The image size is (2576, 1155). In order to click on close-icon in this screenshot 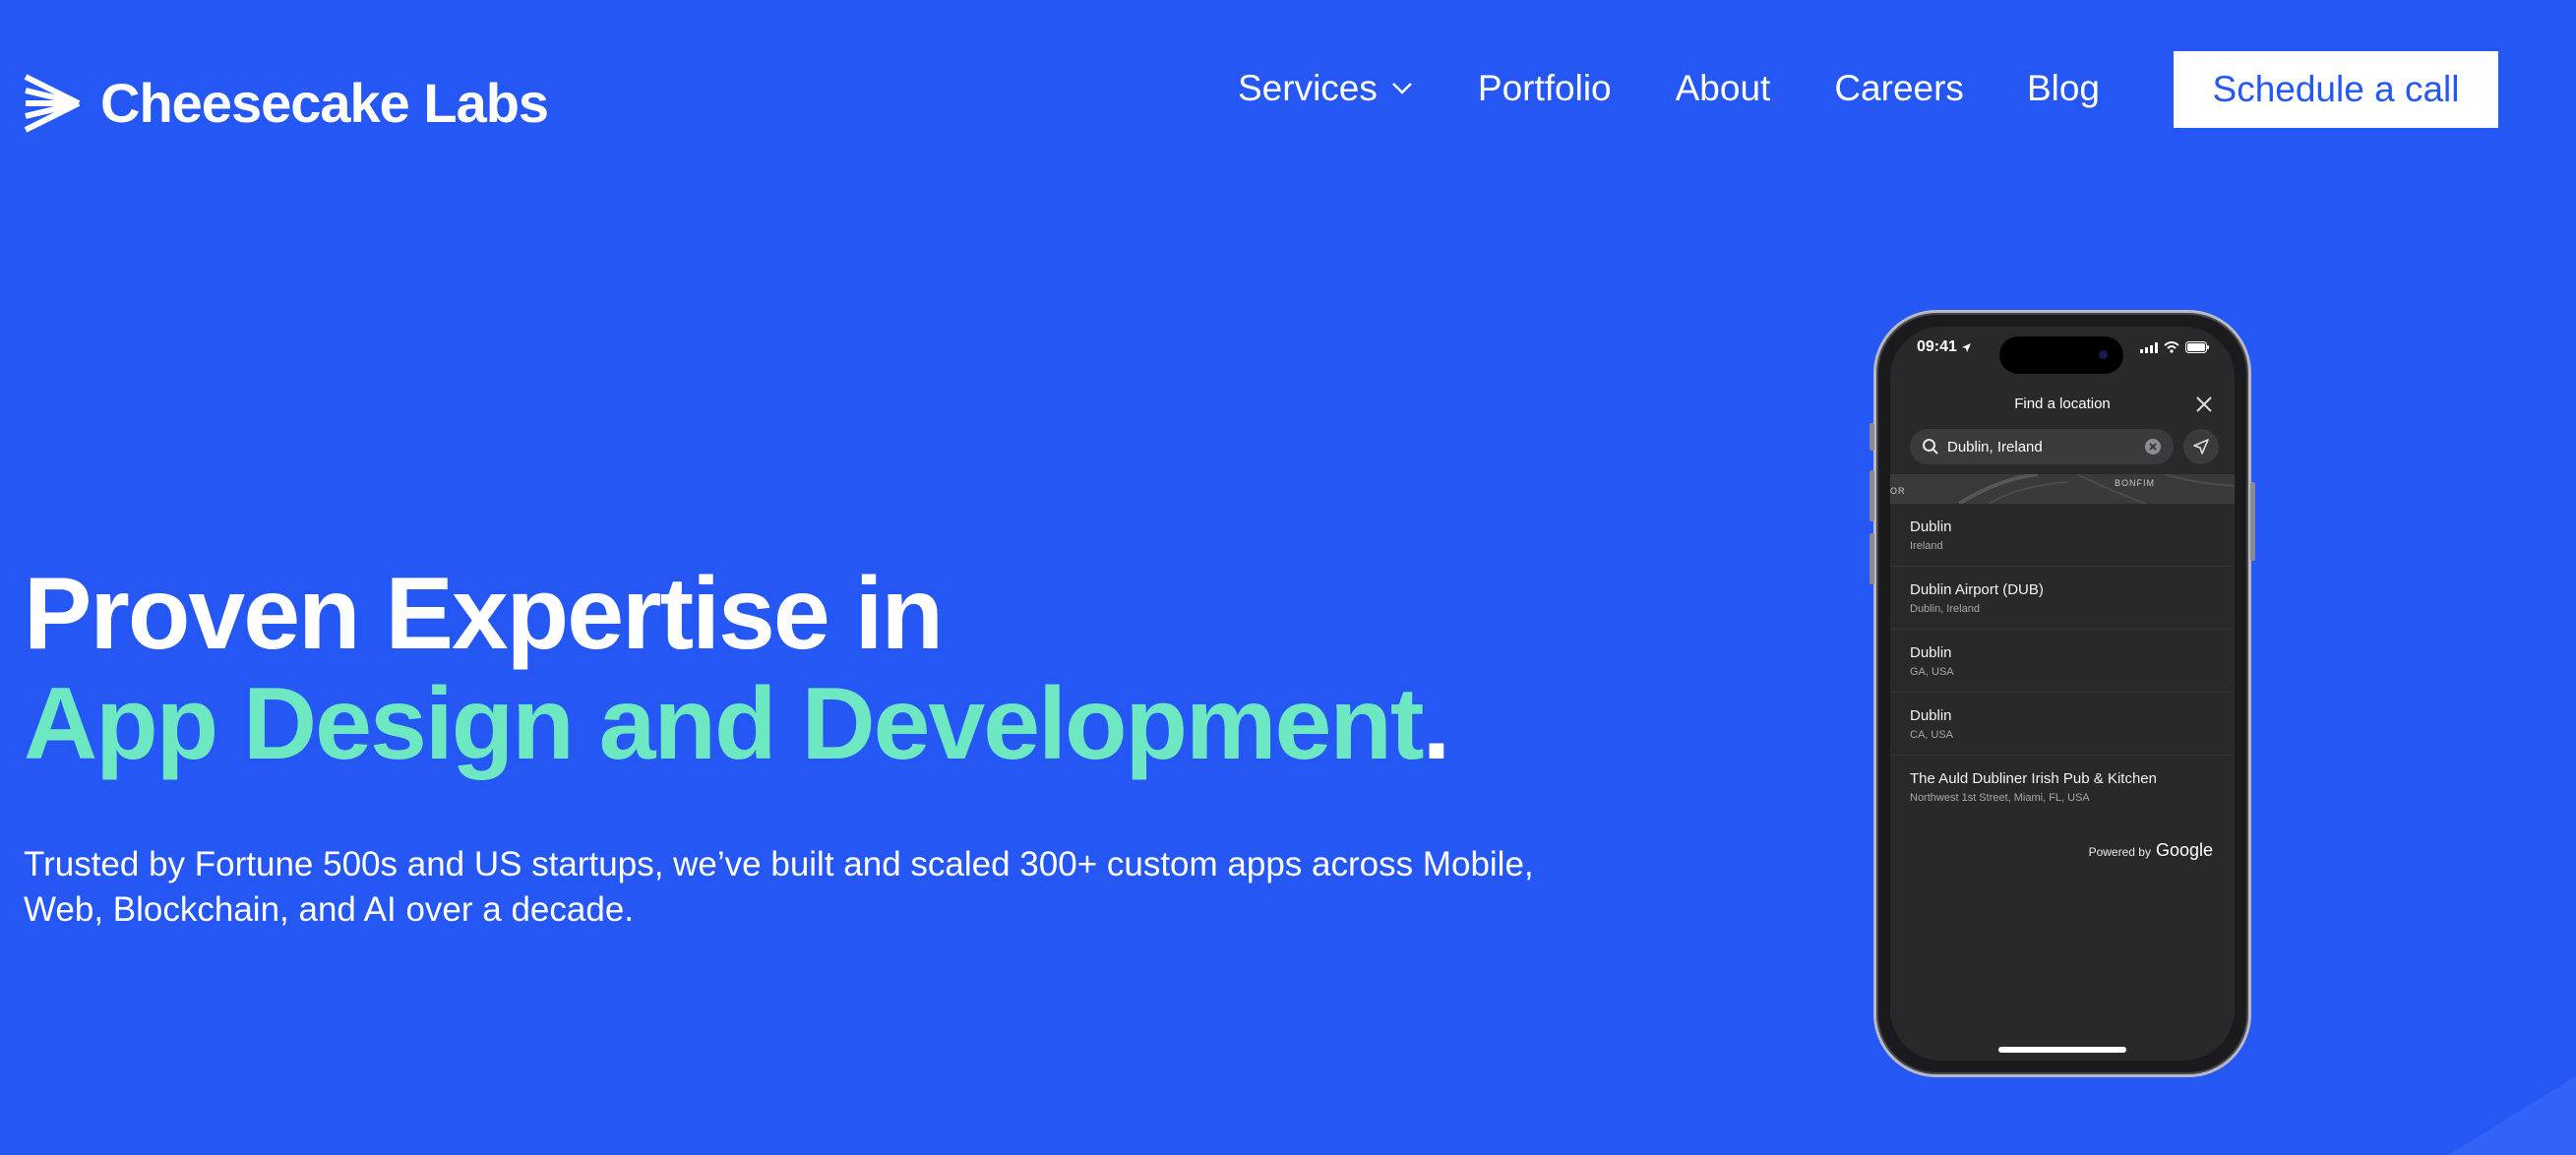, I will do `click(2204, 404)`.